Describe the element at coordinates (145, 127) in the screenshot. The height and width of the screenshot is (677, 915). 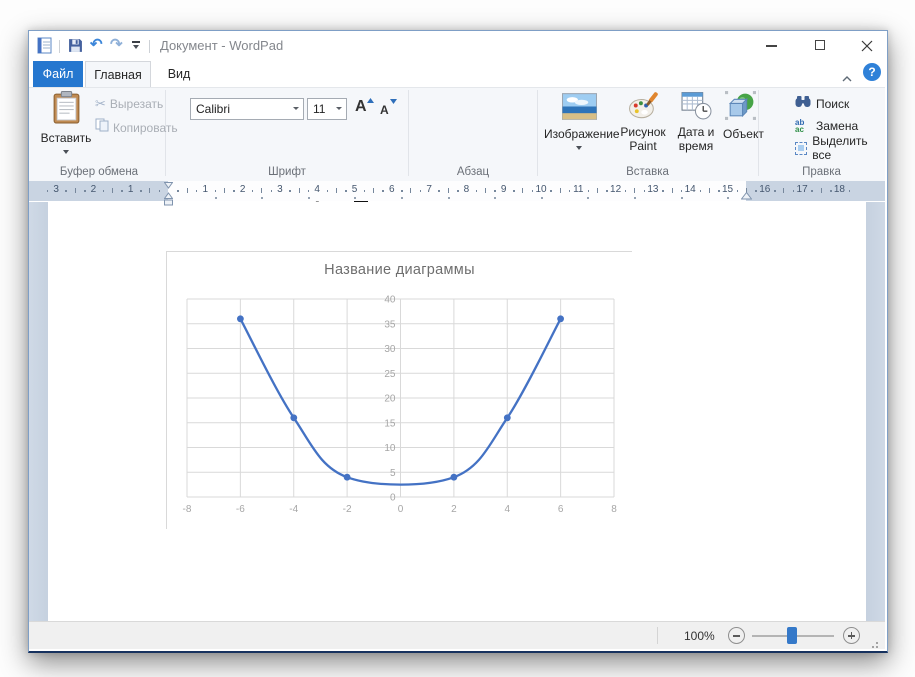
I see `copy-label: Копировать` at that location.